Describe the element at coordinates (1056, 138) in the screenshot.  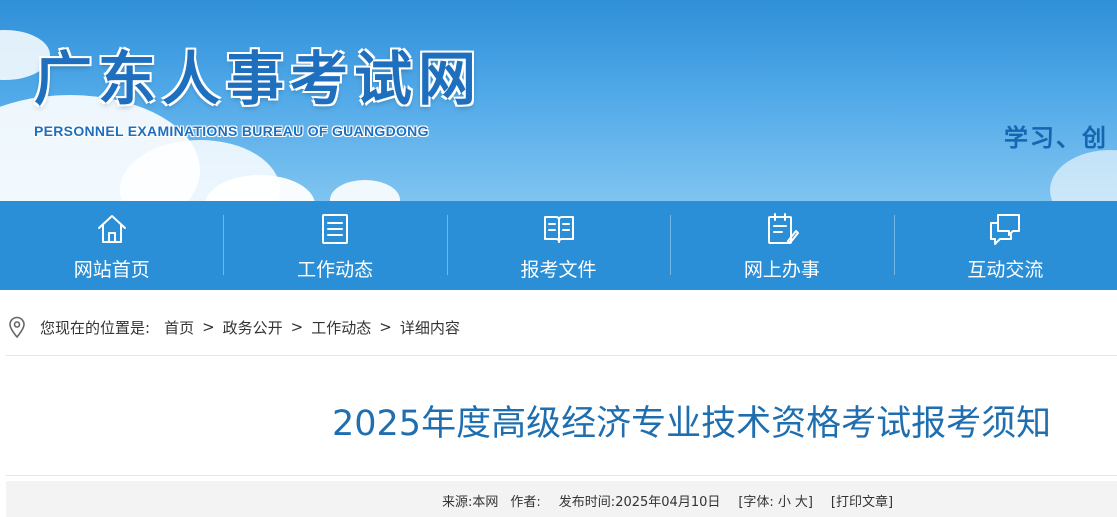
I see `slogan: 学习、创` at that location.